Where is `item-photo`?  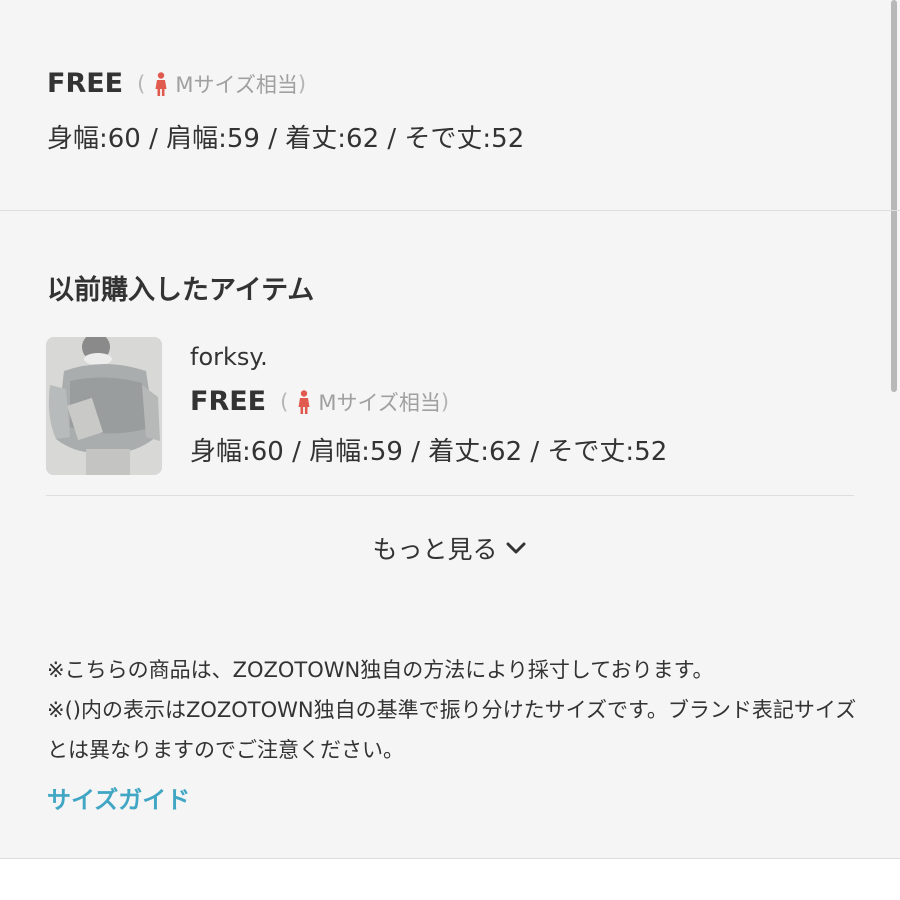 item-photo is located at coordinates (104, 406).